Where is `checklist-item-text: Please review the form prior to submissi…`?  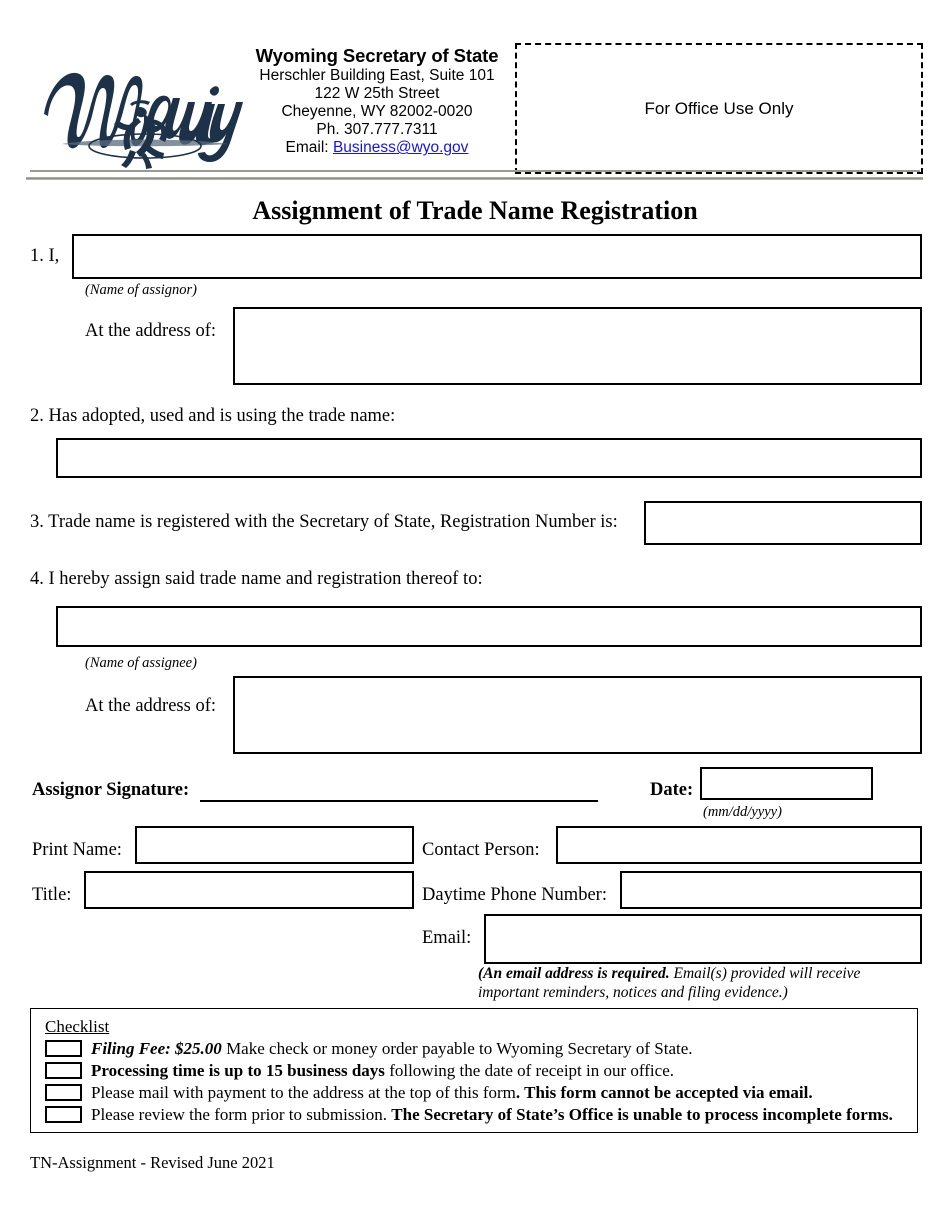
checklist-item-text: Please review the form prior to submissi… is located at coordinates (492, 1114).